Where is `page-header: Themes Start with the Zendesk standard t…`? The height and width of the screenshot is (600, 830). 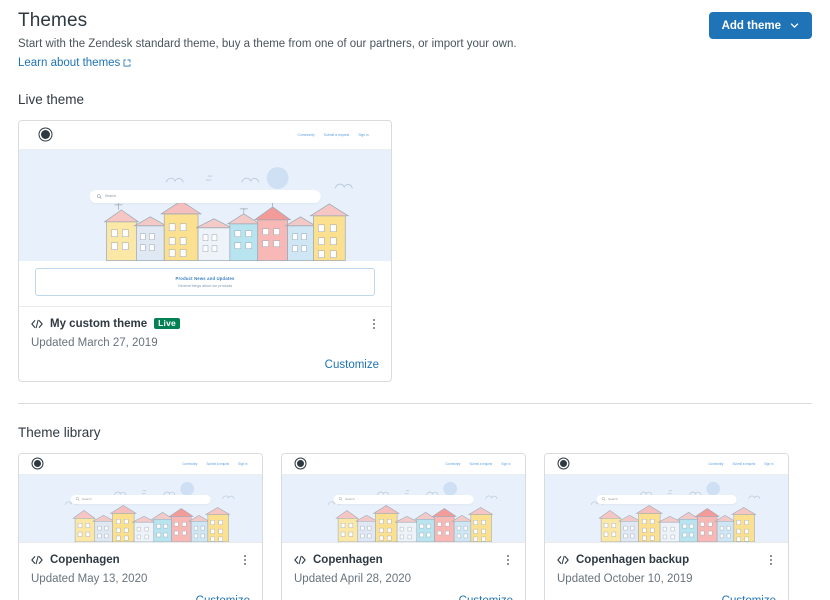 page-header: Themes Start with the Zendesk standard t… is located at coordinates (415, 35).